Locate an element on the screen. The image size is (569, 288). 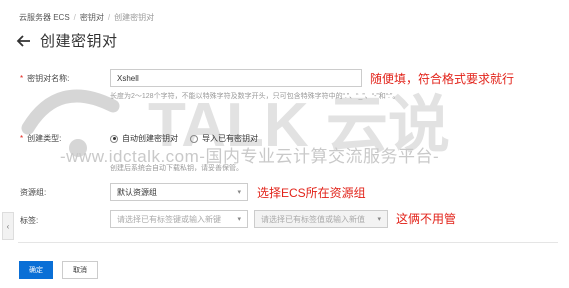
breadcrumb: 云服务器 ECS / 密钥对 / 创建密钥对 is located at coordinates (87, 17).